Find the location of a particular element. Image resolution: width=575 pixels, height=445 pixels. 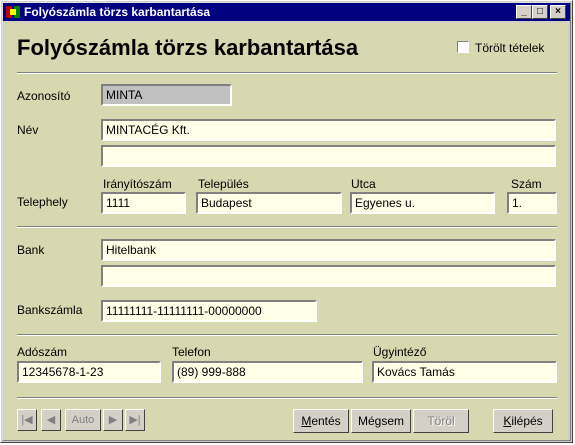

number-field: 1. is located at coordinates (532, 203).